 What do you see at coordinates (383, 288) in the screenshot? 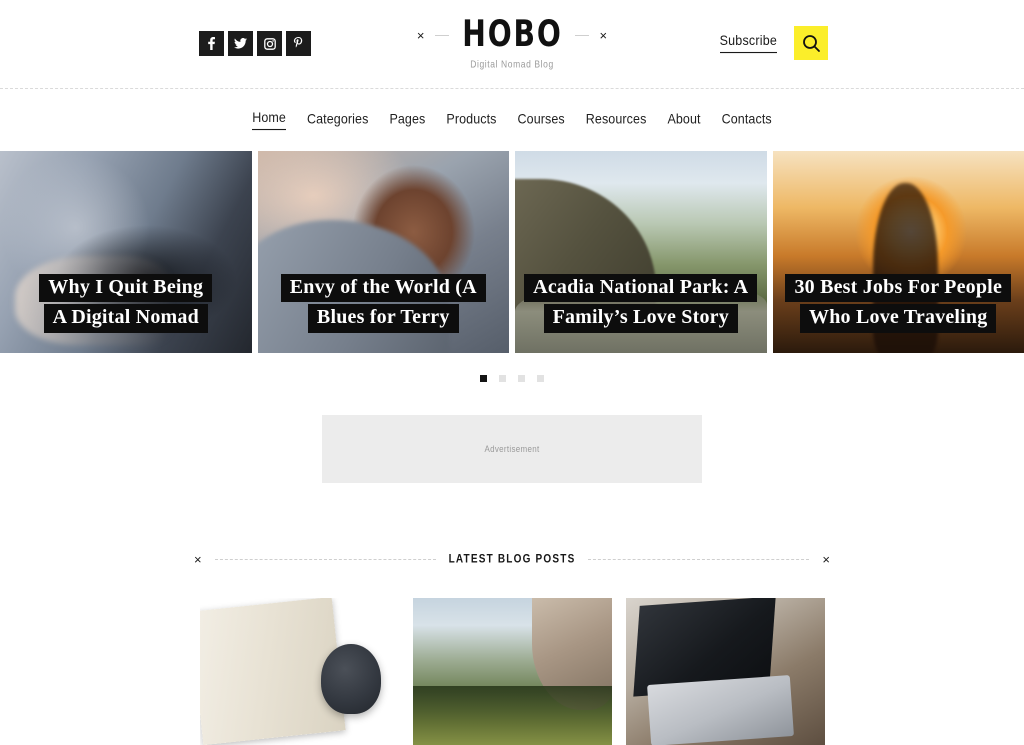
I see `slide-title-line-1: Envy of the World (A` at bounding box center [383, 288].